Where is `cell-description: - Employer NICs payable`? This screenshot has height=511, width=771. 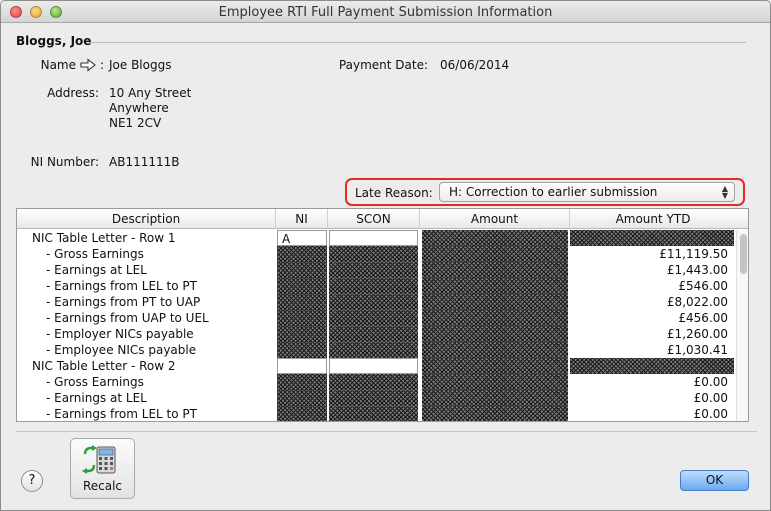
cell-description: - Employer NICs payable is located at coordinates (120, 334).